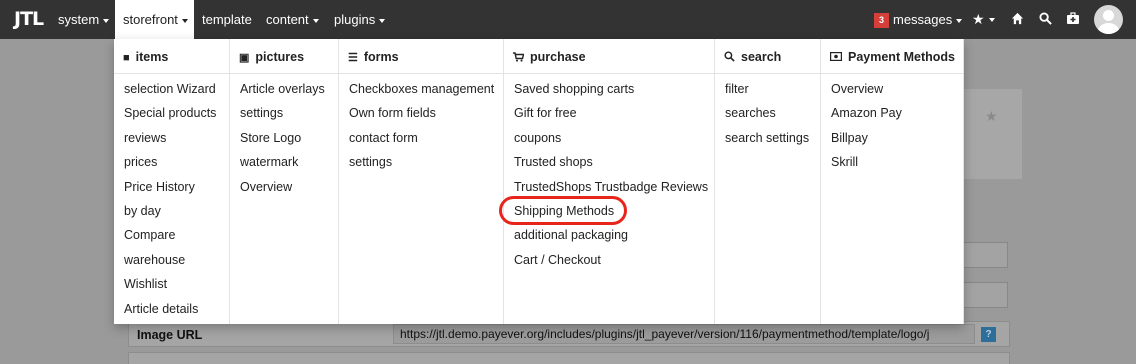 This screenshot has height=364, width=1136. What do you see at coordinates (563, 210) in the screenshot?
I see `shipping-methods-highlight-ring` at bounding box center [563, 210].